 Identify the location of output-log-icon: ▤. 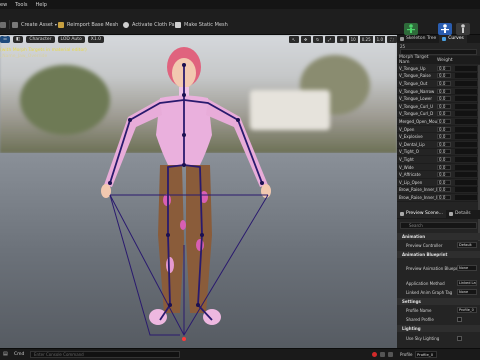
(5, 354).